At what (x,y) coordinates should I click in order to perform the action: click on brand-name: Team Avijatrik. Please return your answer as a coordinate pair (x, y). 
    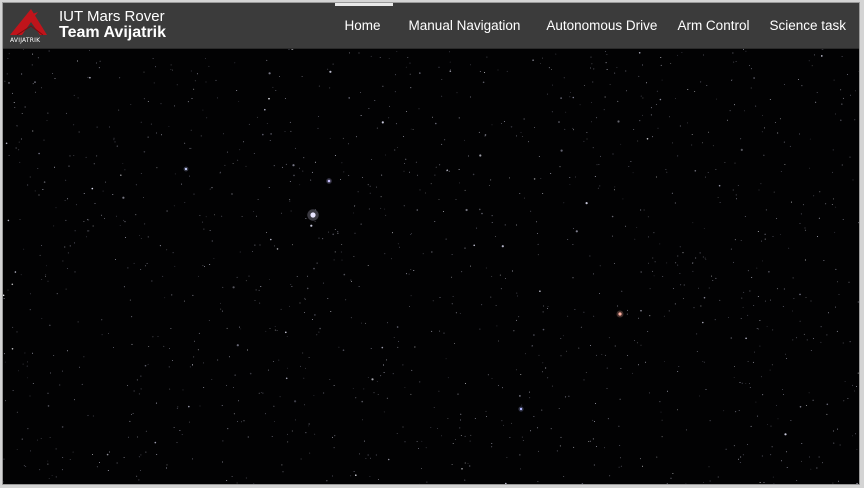
    Looking at the image, I should click on (113, 32).